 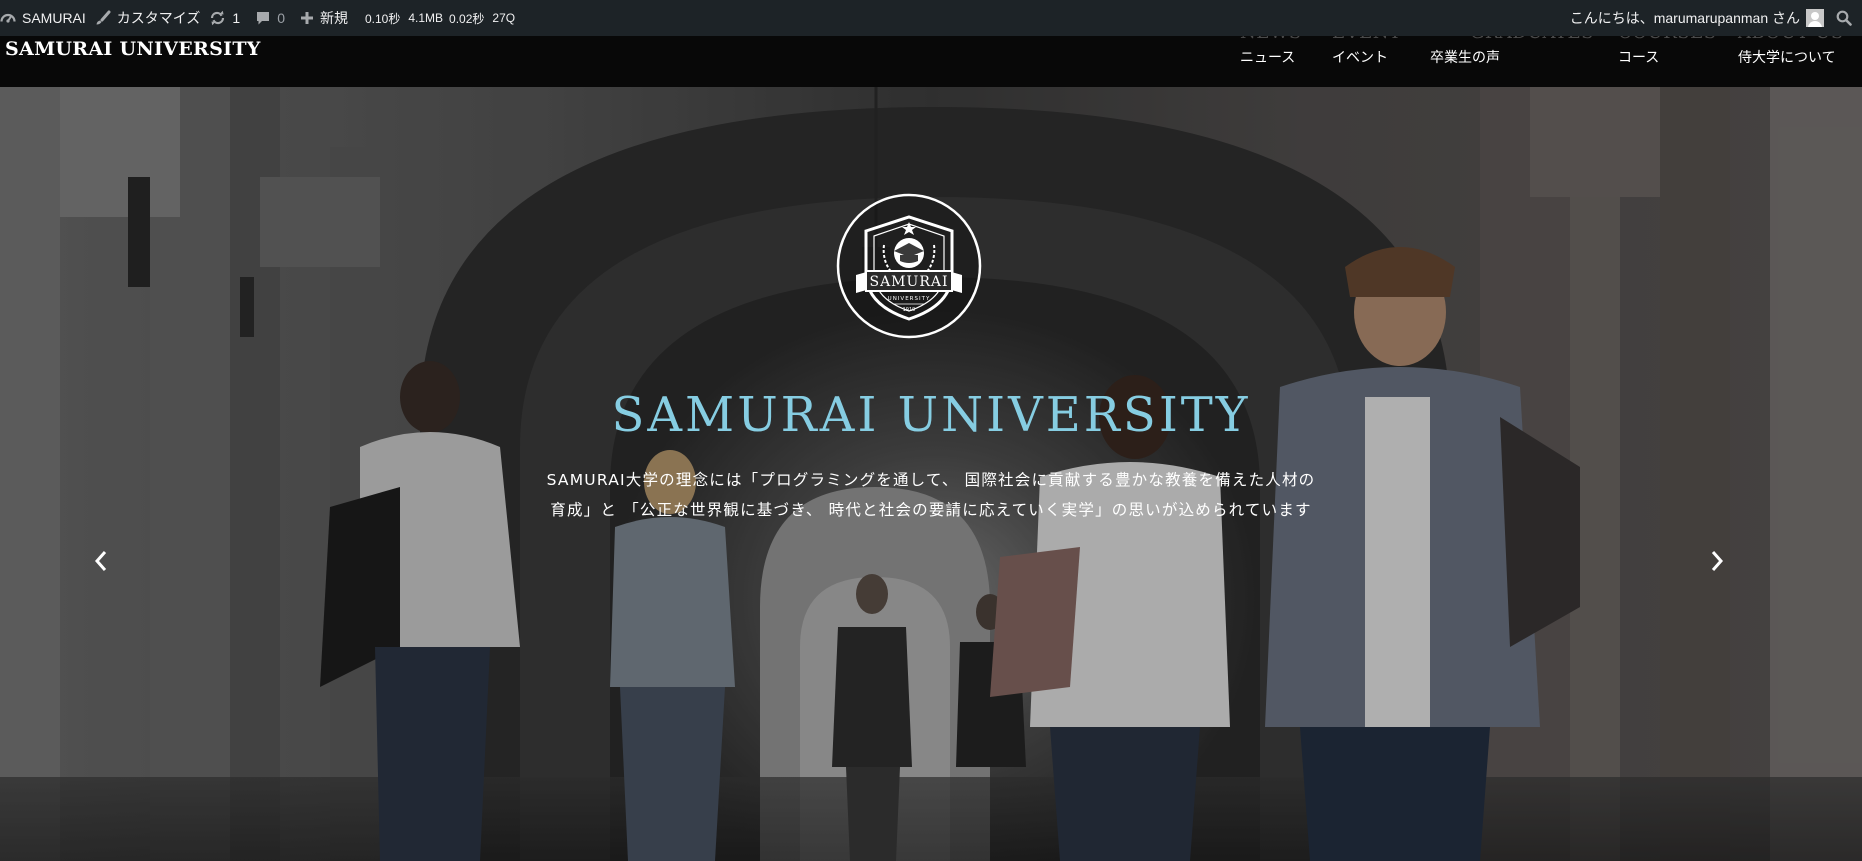 What do you see at coordinates (1360, 58) in the screenshot?
I see `nav-event-jp: イベント` at bounding box center [1360, 58].